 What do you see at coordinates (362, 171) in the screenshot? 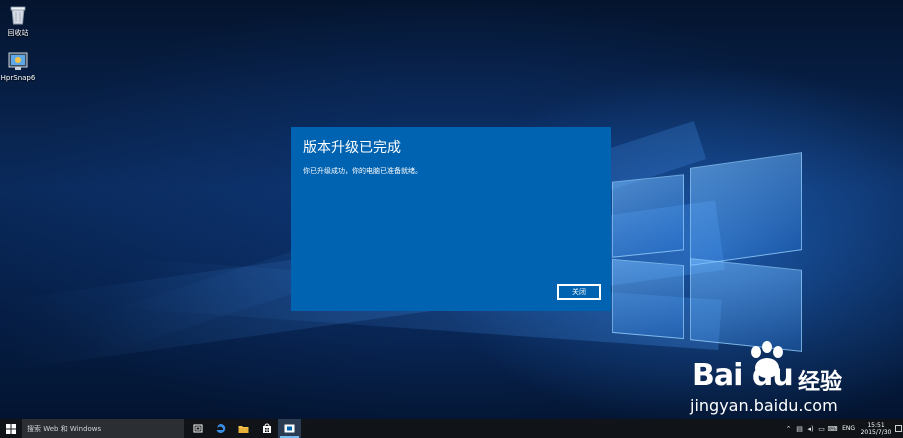
I see `dialog-message: 你已升级成功，你的电脑已准备就绪。` at bounding box center [362, 171].